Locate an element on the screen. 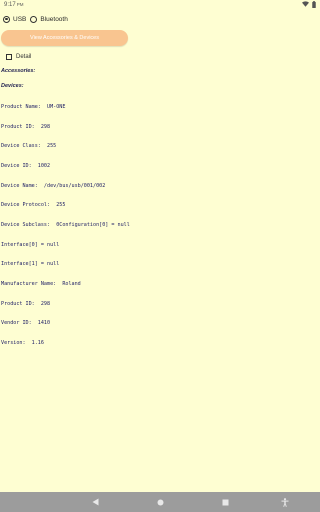 The width and height of the screenshot is (320, 512). device-info-line: Vendor ID: 1410 is located at coordinates (26, 323).